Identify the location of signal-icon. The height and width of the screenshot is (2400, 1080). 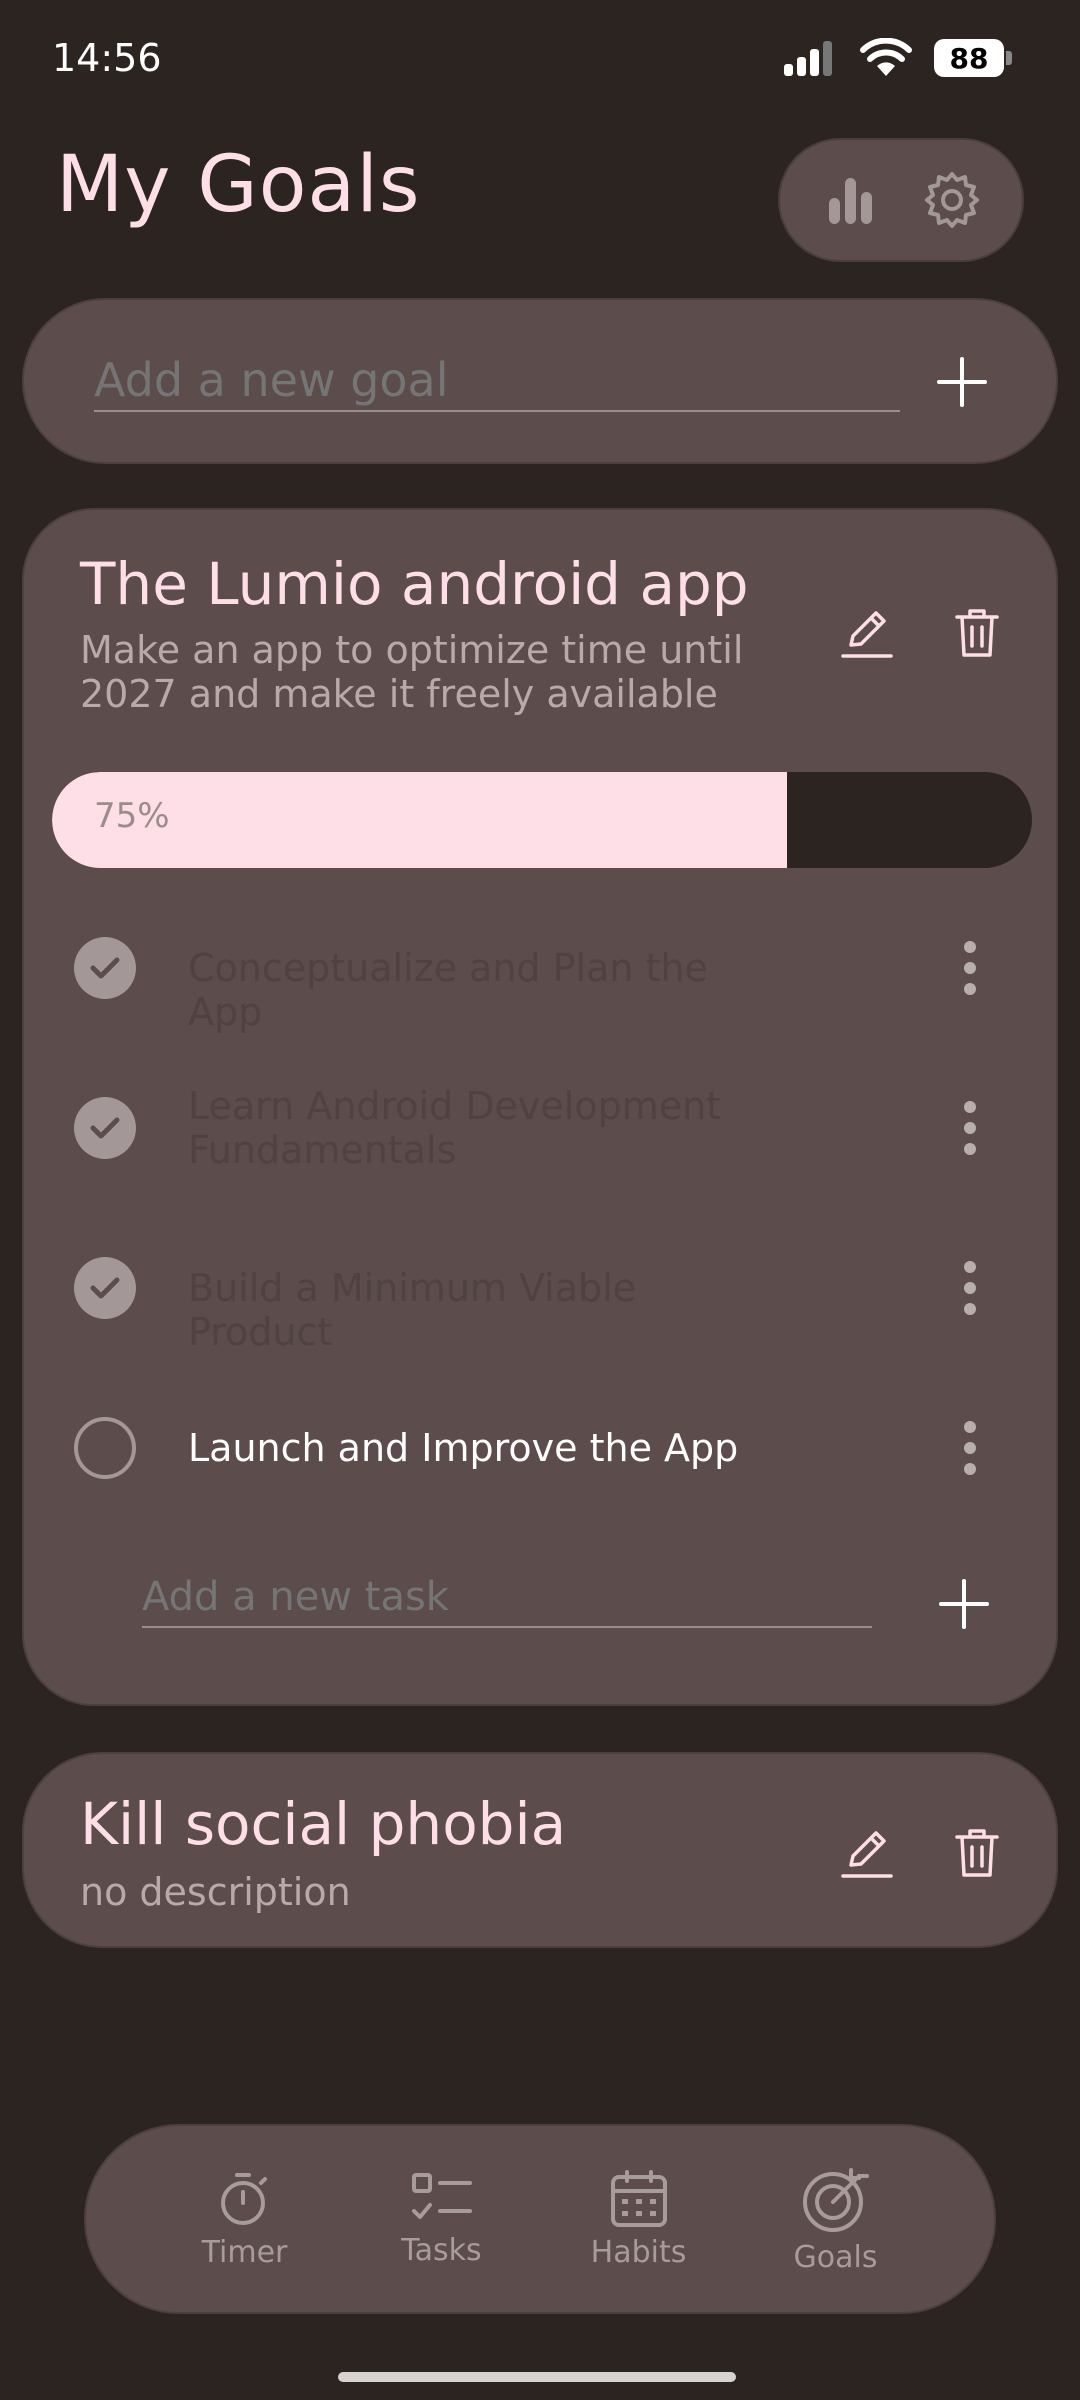
(808, 58).